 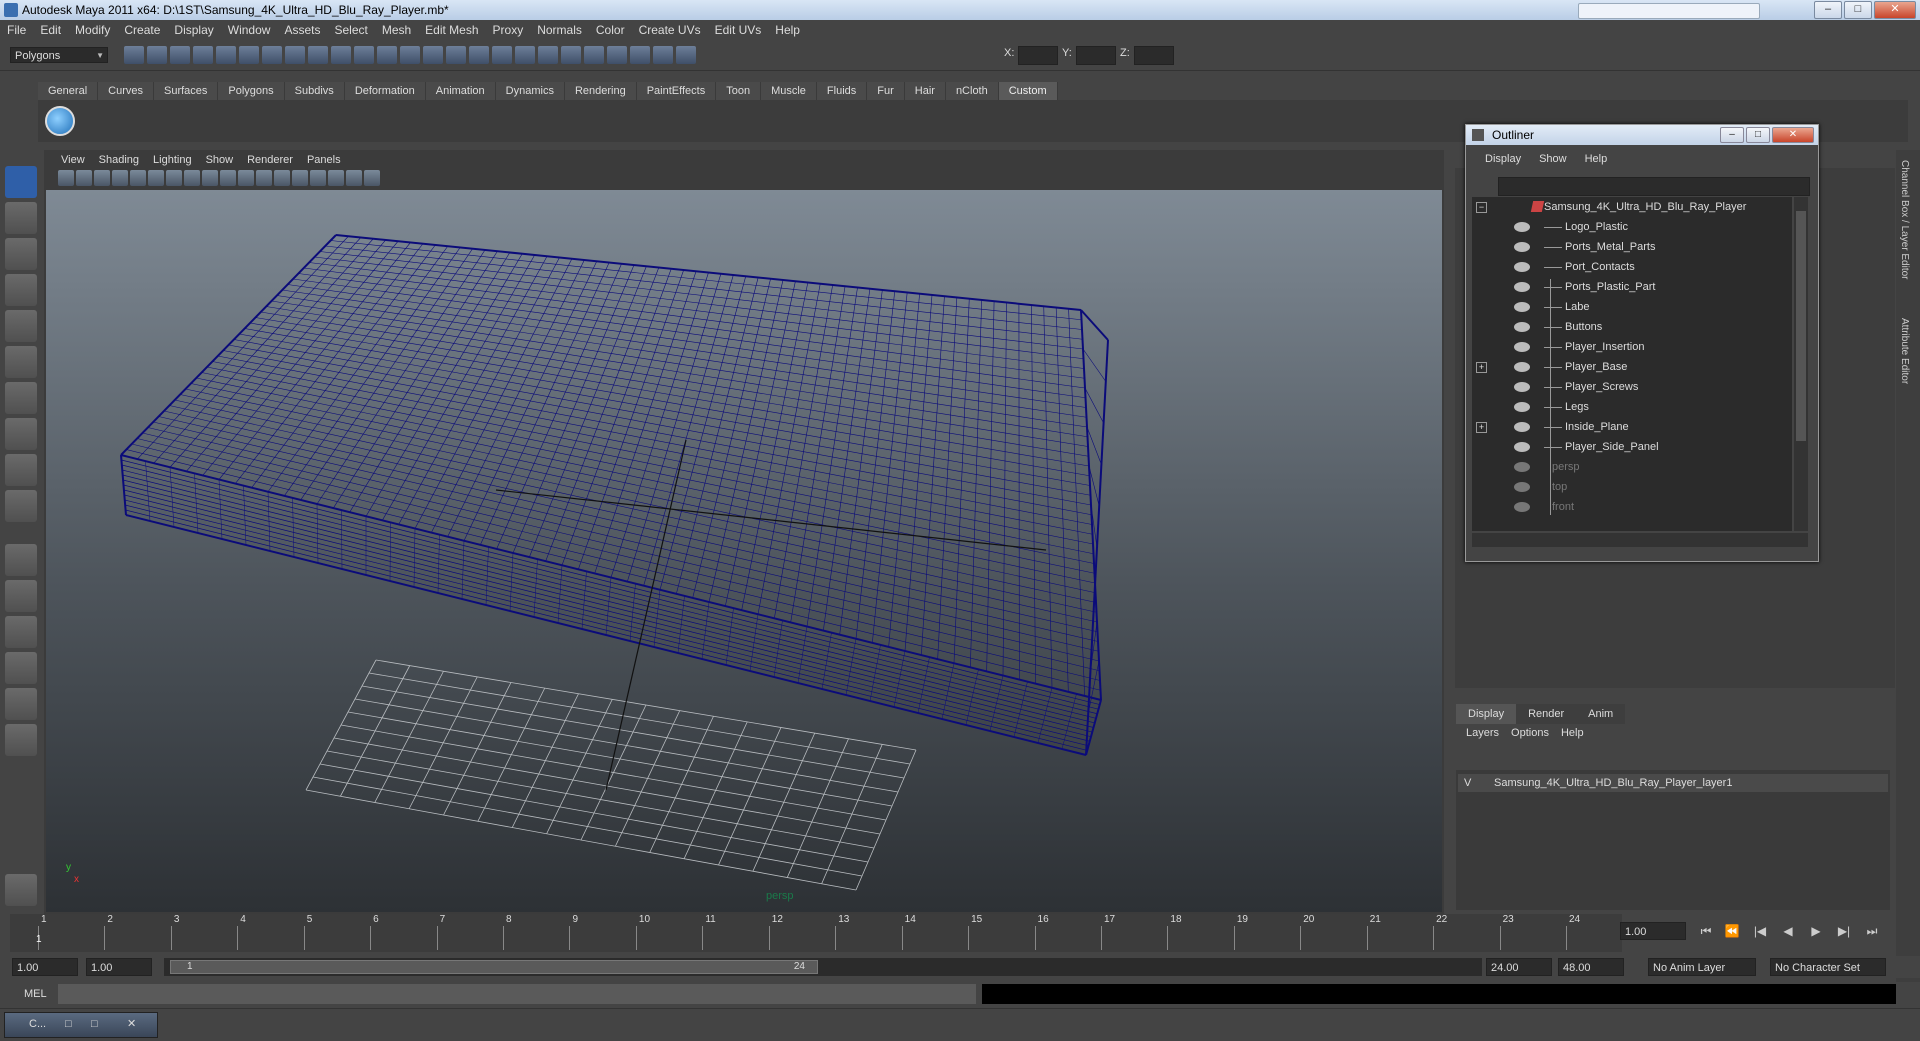 I want to click on menu-create-uvs: Create UVs, so click(x=670, y=30).